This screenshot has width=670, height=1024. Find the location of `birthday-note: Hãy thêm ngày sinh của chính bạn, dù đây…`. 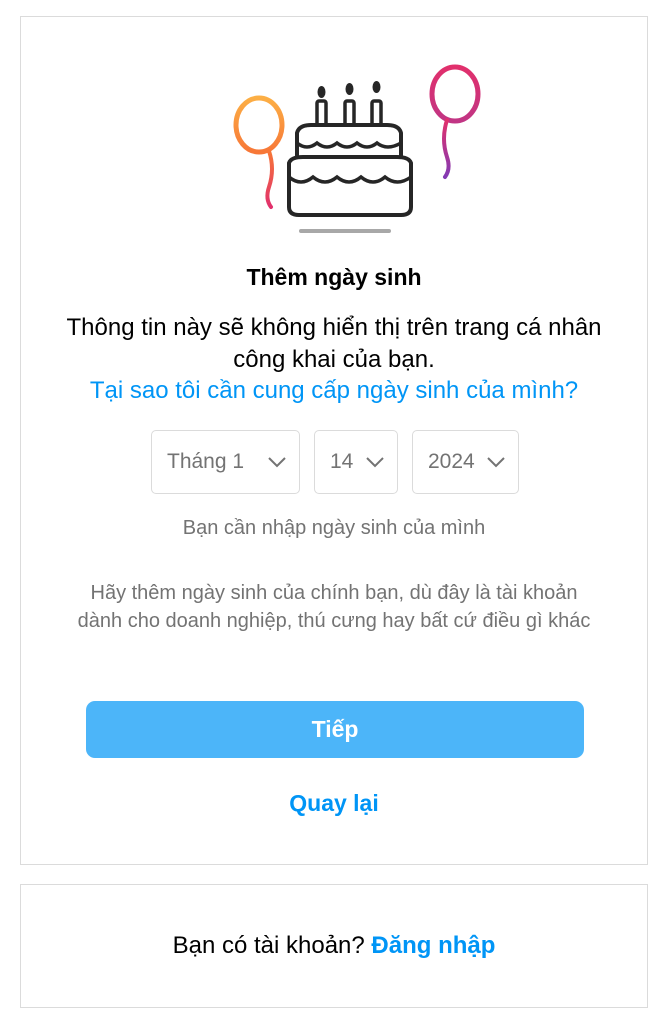

birthday-note: Hãy thêm ngày sinh của chính bạn, dù đây… is located at coordinates (334, 607).